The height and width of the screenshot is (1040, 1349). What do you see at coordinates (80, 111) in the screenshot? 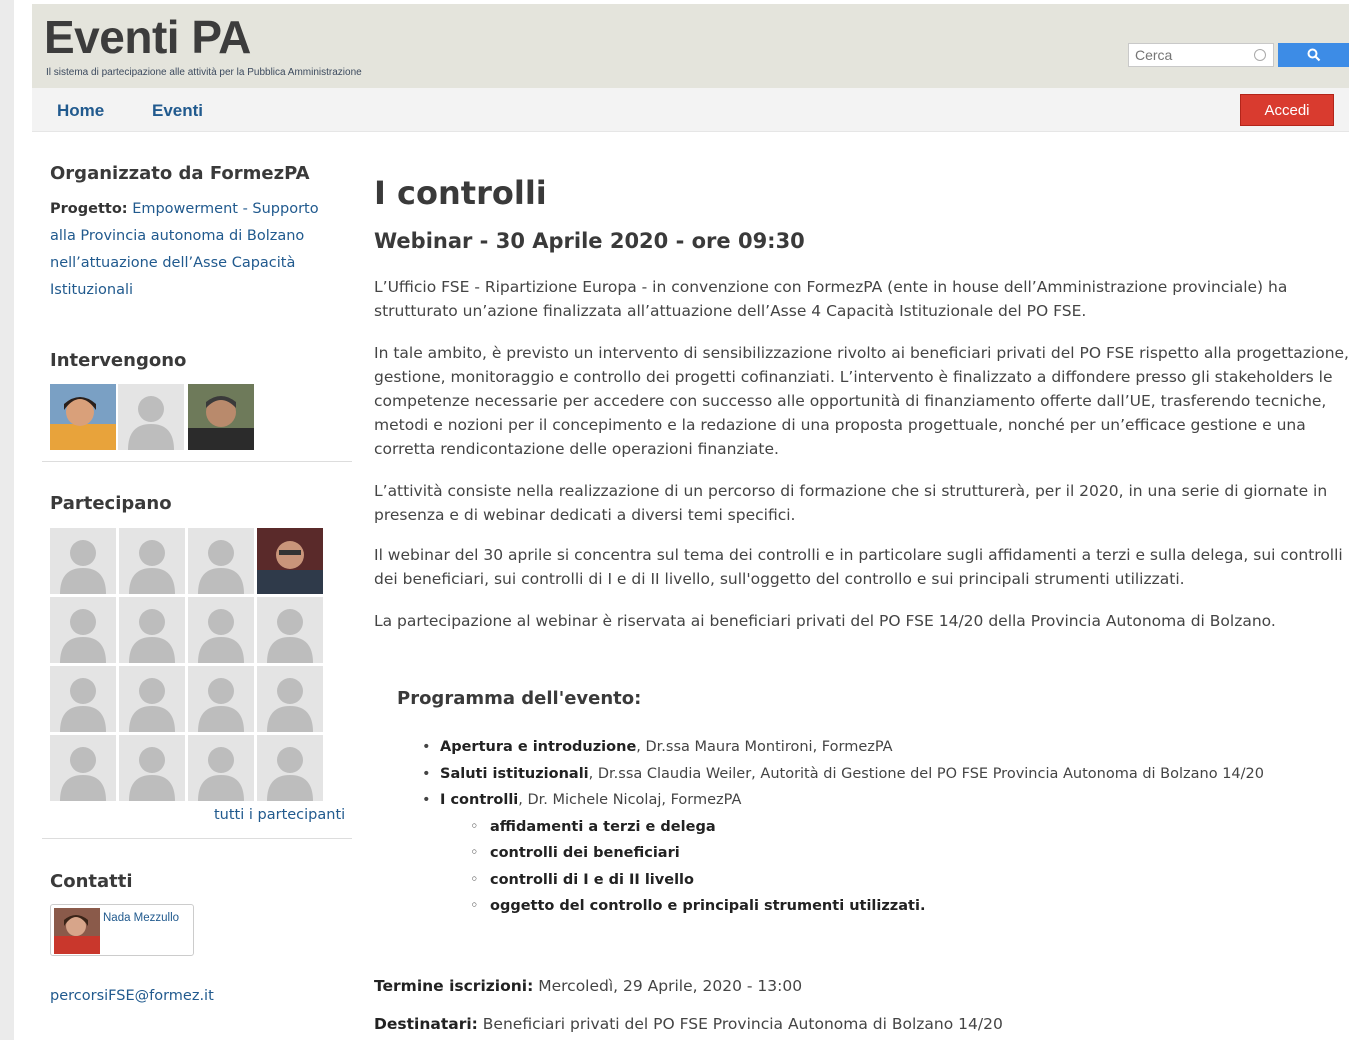
I see `nav-home: Home` at bounding box center [80, 111].